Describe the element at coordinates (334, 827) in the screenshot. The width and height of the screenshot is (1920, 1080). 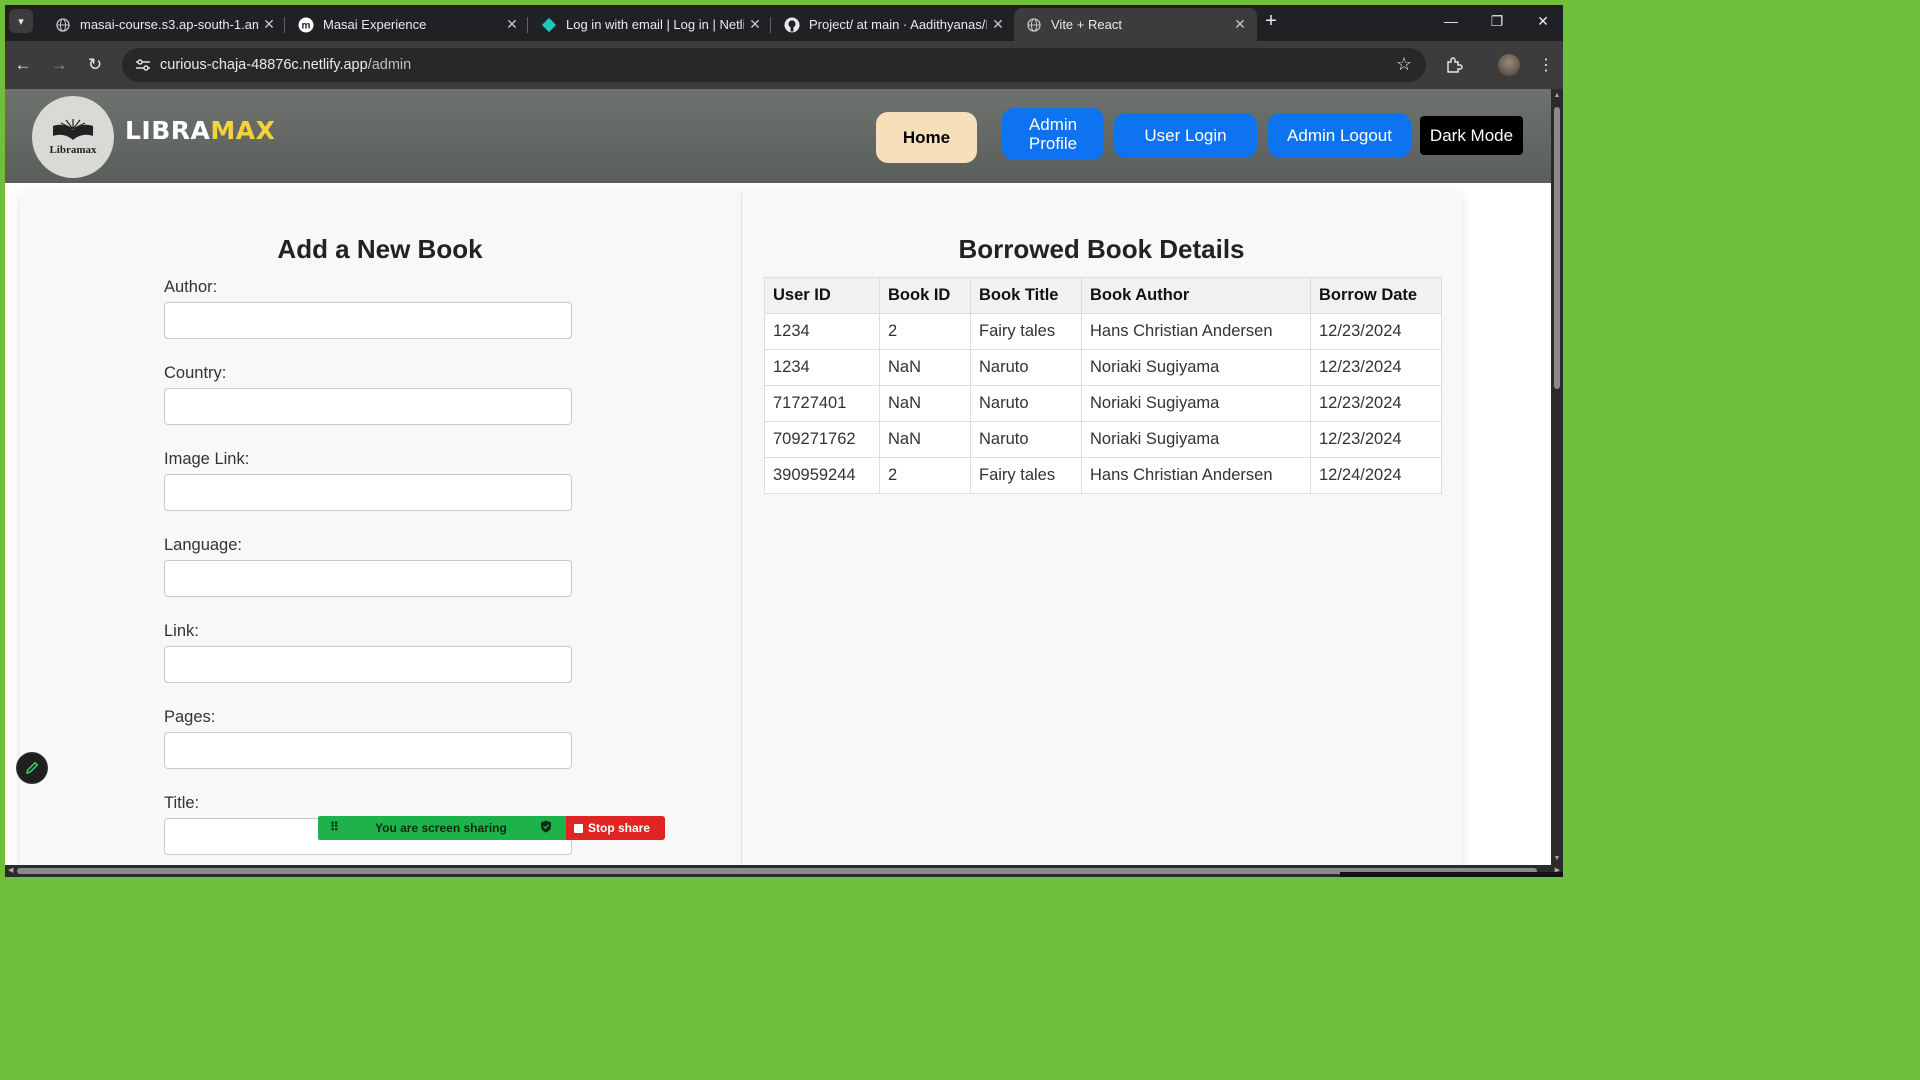
I see `drag-handle-icon: ⠿` at that location.